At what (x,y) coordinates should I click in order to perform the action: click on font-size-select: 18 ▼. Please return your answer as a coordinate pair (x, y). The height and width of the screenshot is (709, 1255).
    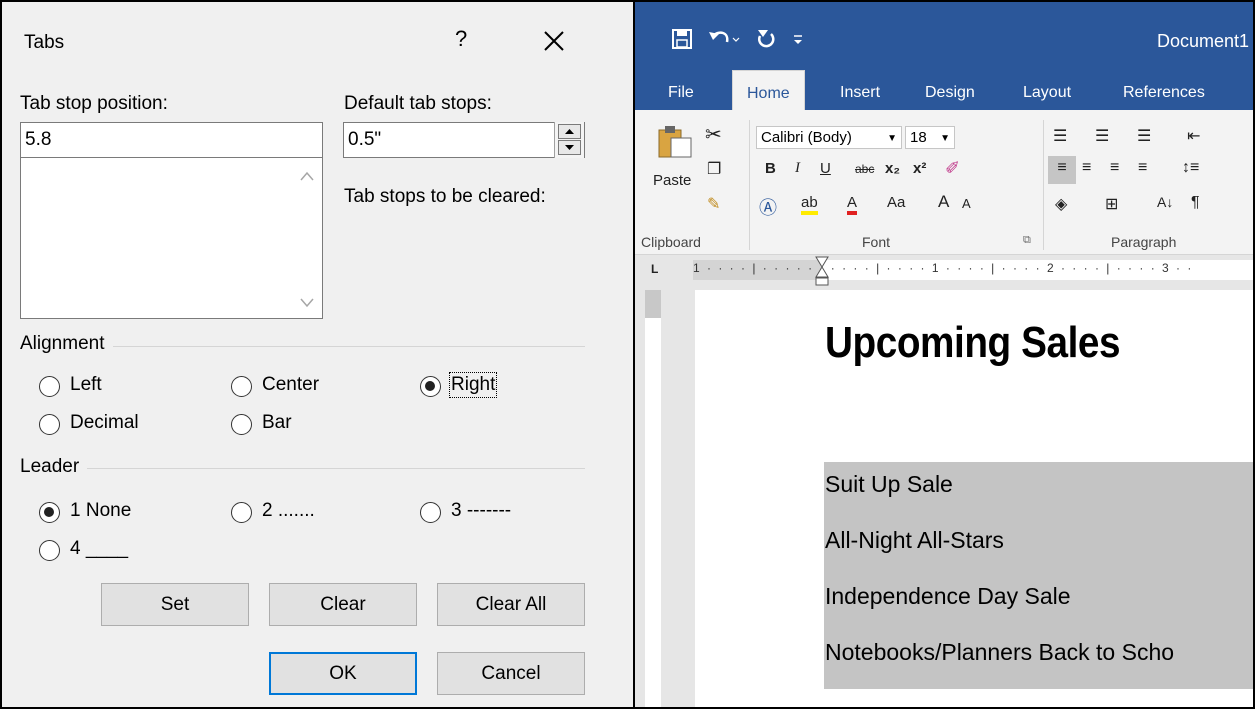
    Looking at the image, I should click on (930, 137).